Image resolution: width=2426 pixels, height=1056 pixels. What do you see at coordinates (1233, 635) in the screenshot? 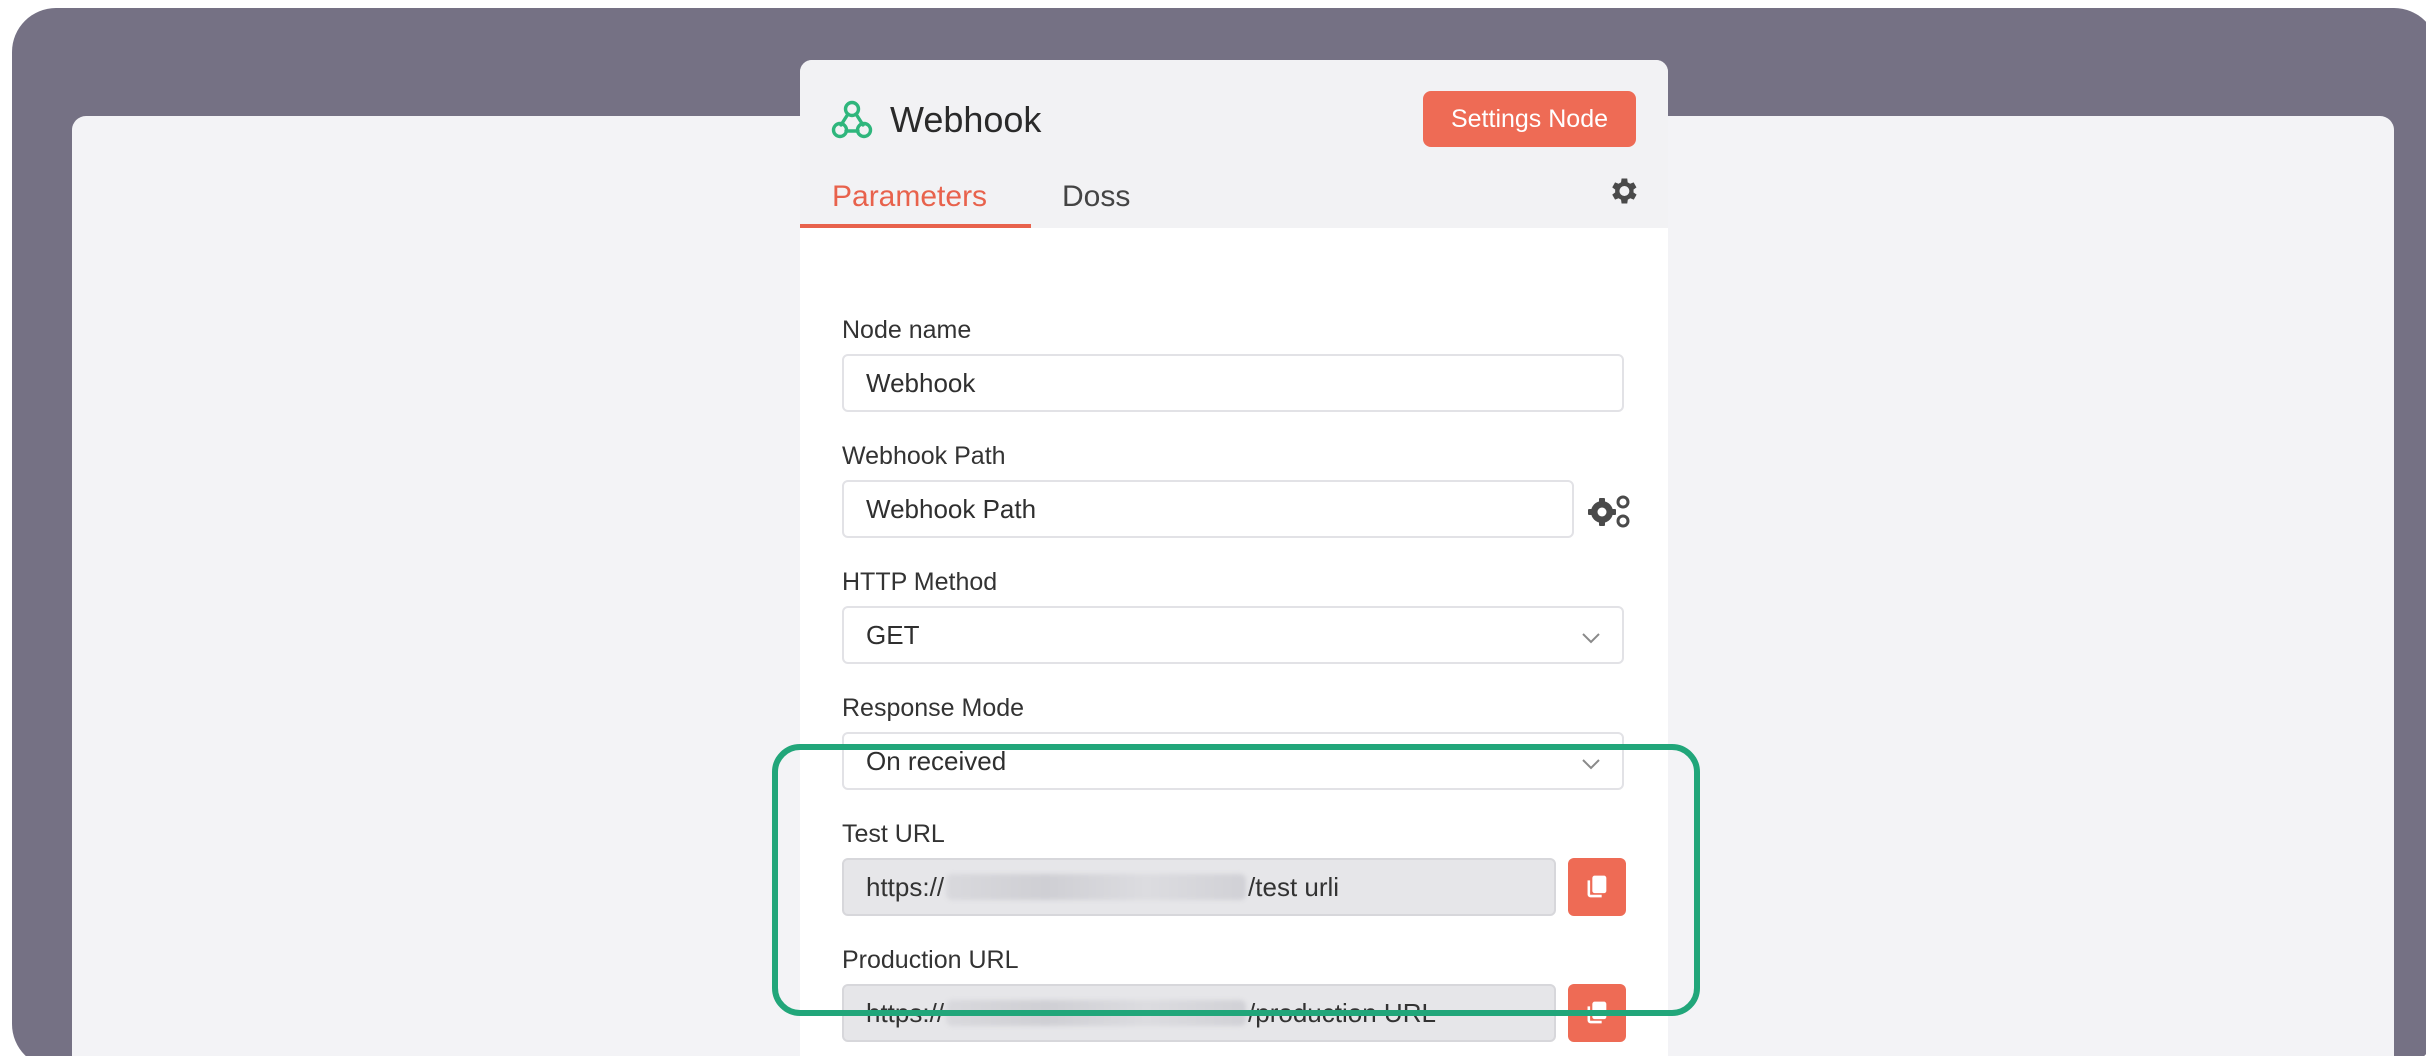
I see `http-method-select: GET` at bounding box center [1233, 635].